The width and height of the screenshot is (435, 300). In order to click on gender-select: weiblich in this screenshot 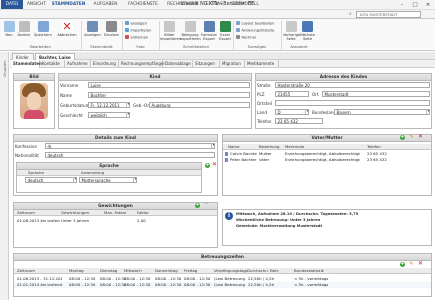, I will do `click(109, 115)`.